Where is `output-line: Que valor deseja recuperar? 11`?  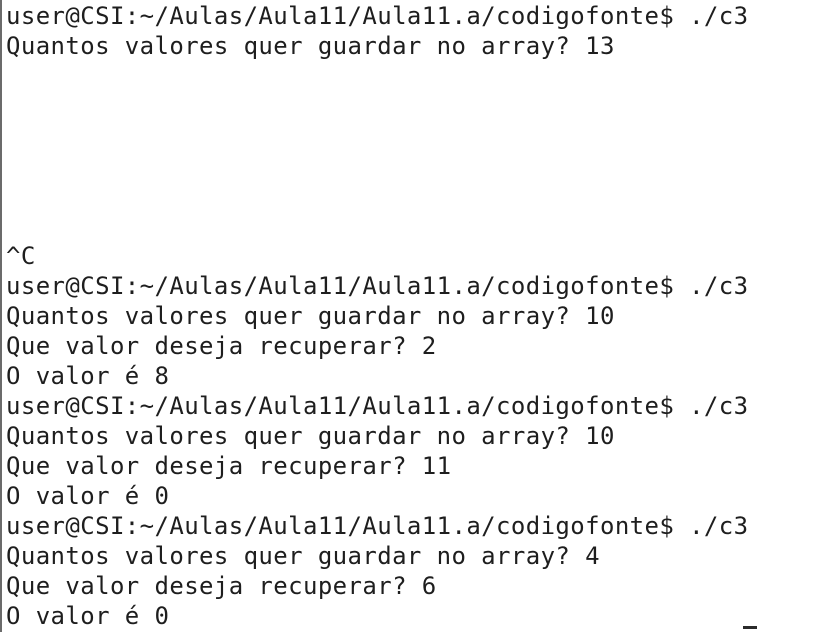
output-line: Que valor deseja recuperar? 11 is located at coordinates (229, 466).